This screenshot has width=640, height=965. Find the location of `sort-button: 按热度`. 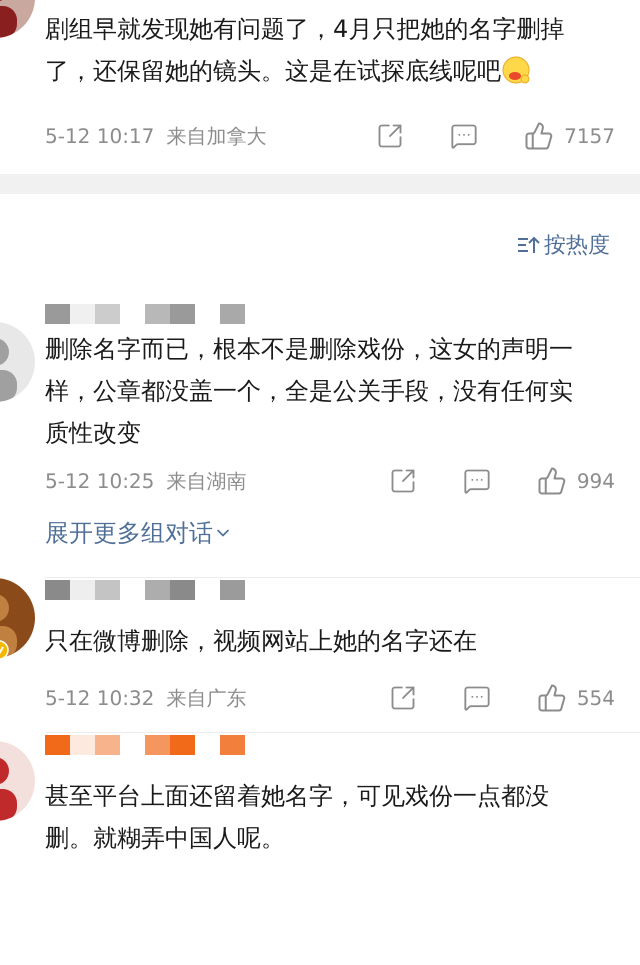

sort-button: 按热度 is located at coordinates (563, 245).